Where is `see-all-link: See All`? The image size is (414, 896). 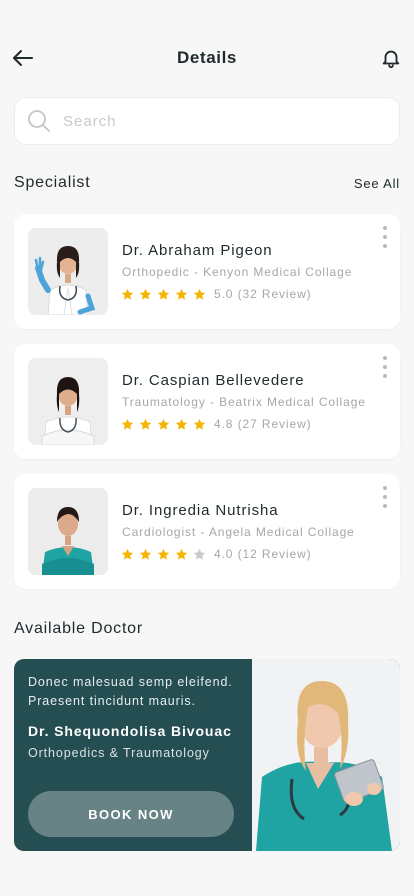 see-all-link: See All is located at coordinates (377, 183).